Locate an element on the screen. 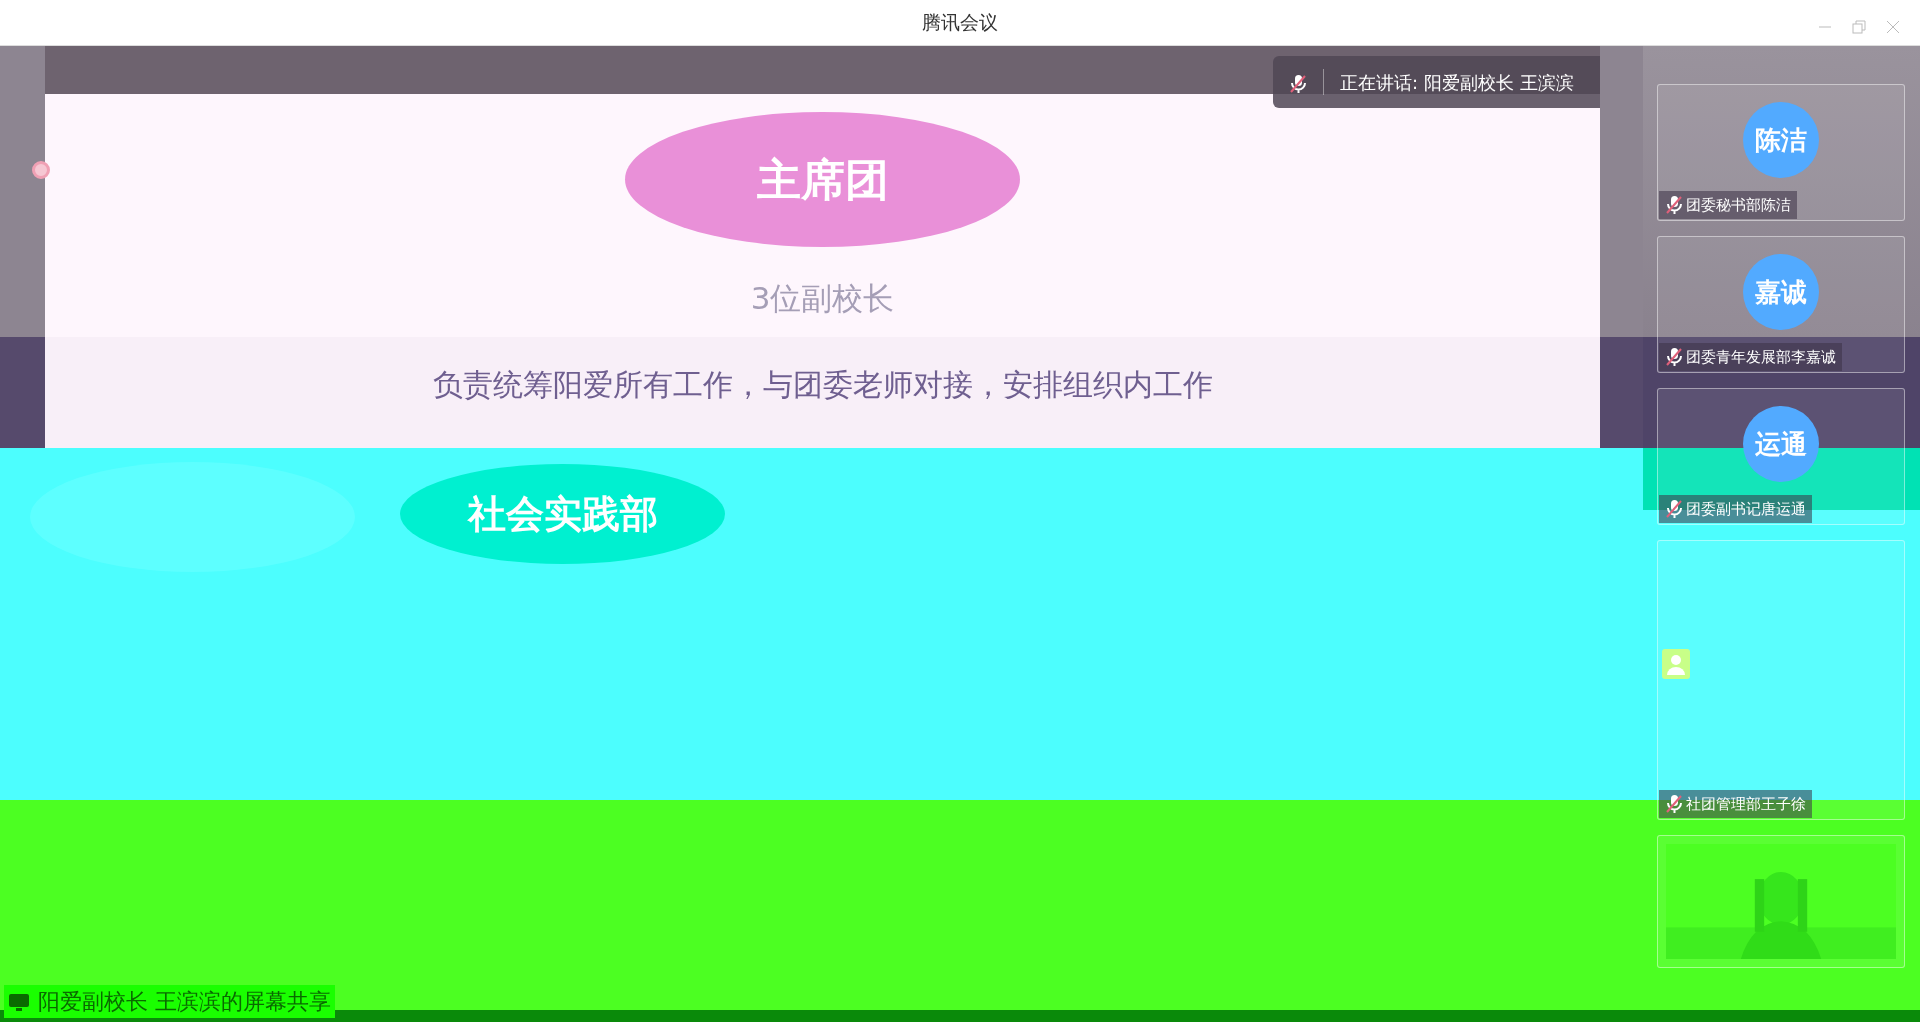 This screenshot has height=1022, width=1920. slide-description: 负责统筹阳爱所有工作，与团委老师对接，安排组织内工作 is located at coordinates (822, 384).